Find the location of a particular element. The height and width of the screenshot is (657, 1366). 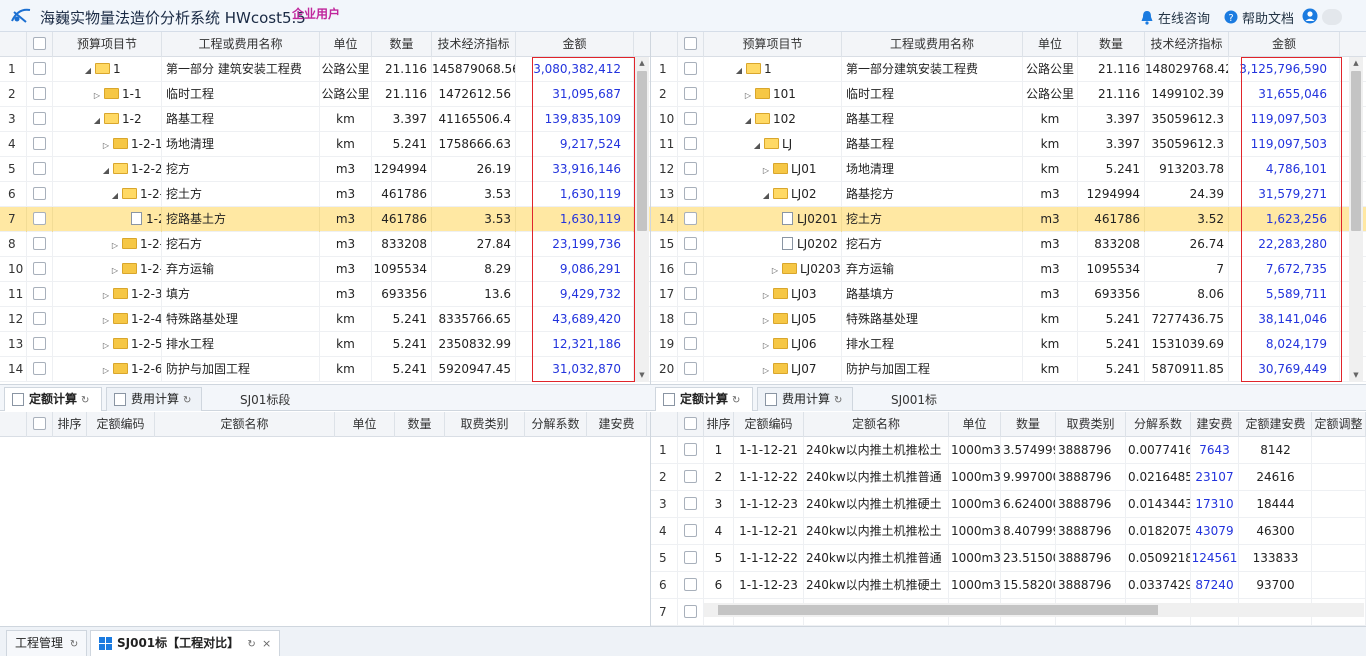

column-header: 排序 is located at coordinates (70, 424).